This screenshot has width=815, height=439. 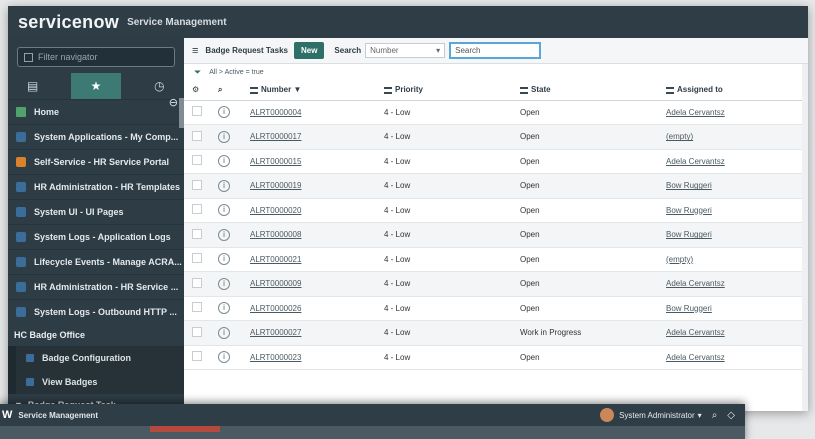 What do you see at coordinates (496, 284) in the screenshot?
I see `table-row: i ALRT0000009 4 - Low Open Adela Cervantsz` at bounding box center [496, 284].